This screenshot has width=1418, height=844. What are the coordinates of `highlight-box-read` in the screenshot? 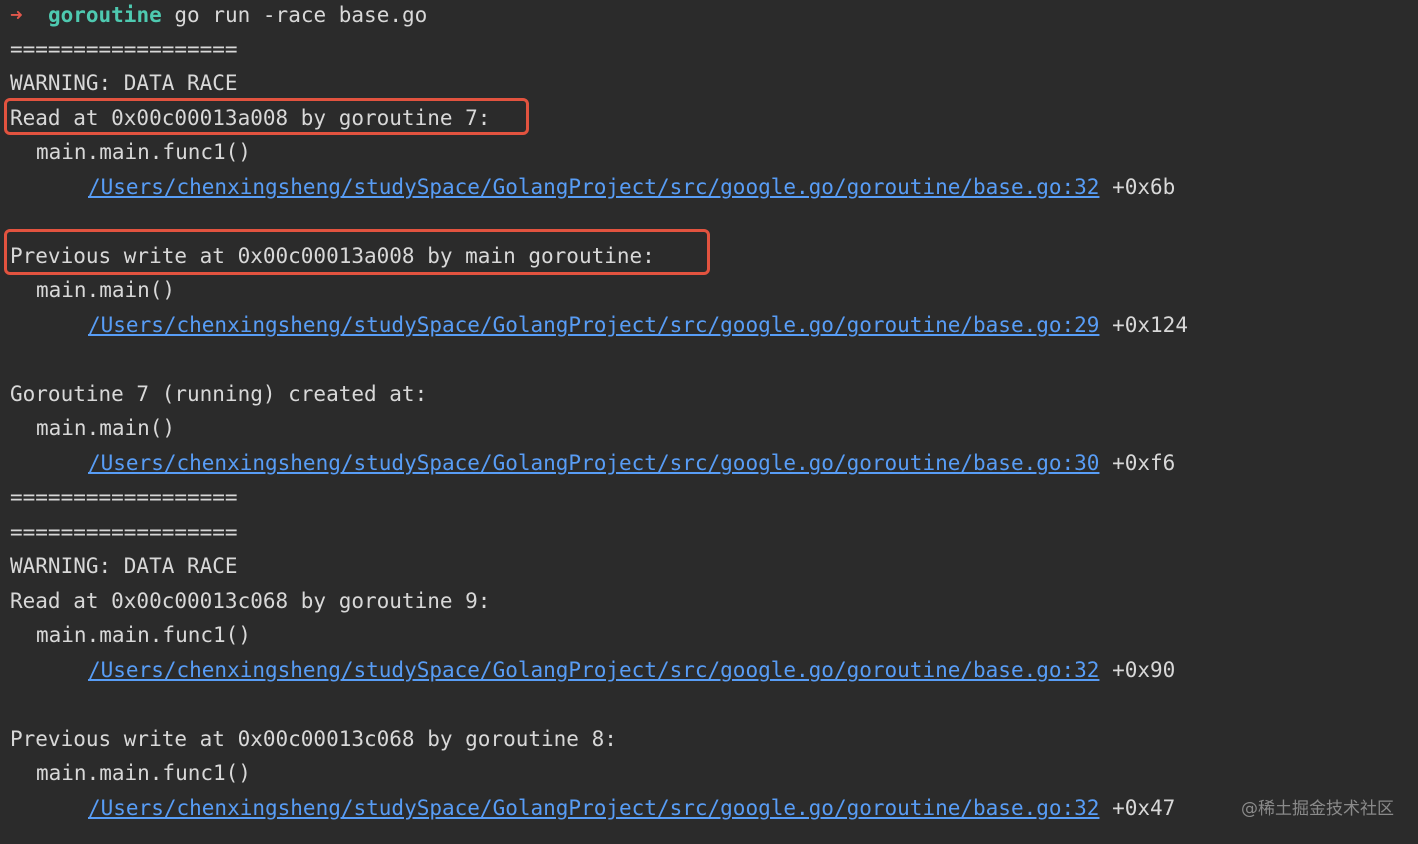 It's located at (266, 116).